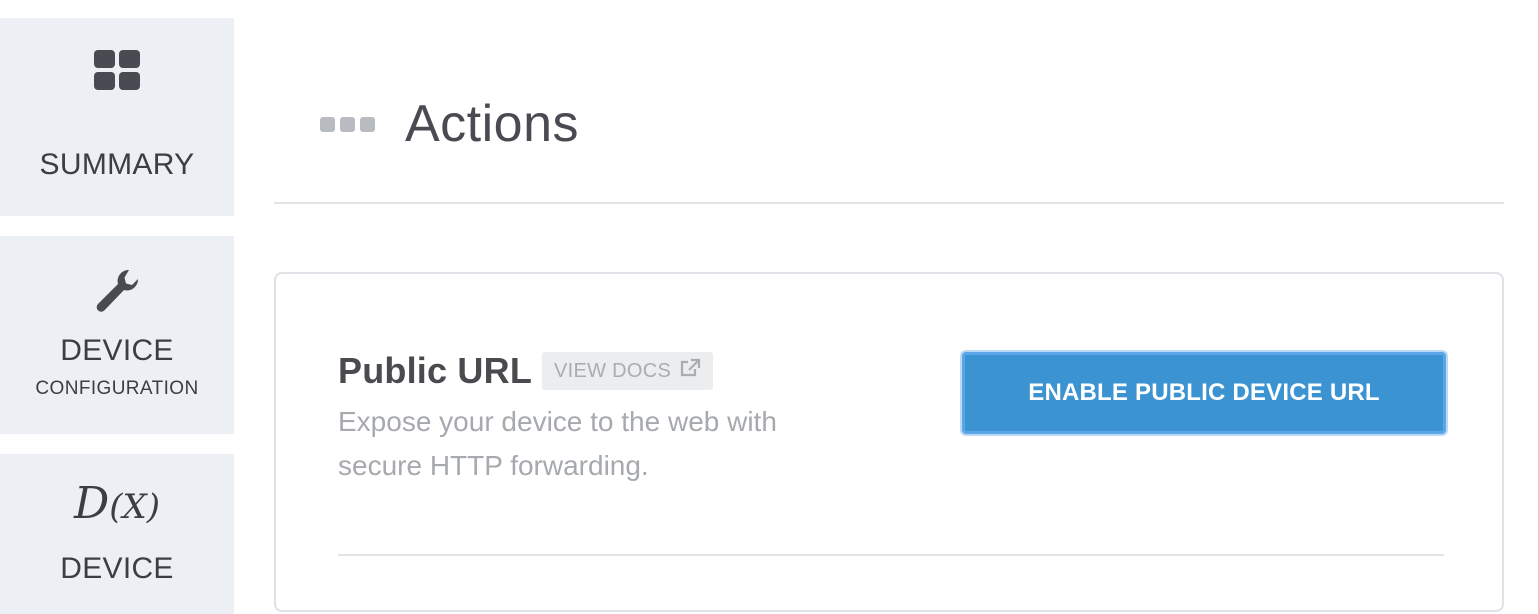 The height and width of the screenshot is (614, 1538). I want to click on wrench-icon, so click(117, 291).